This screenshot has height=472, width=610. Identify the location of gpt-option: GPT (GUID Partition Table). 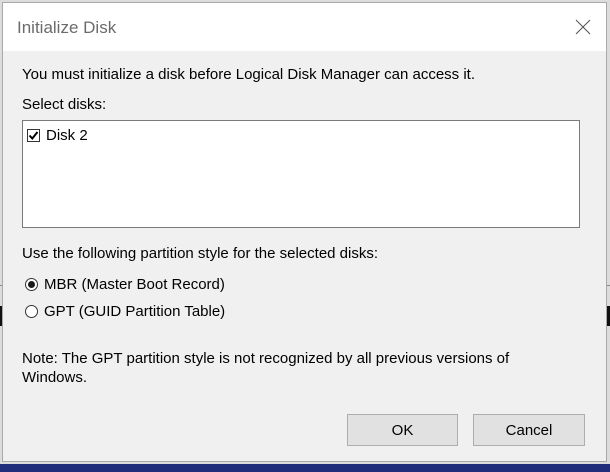
(125, 311).